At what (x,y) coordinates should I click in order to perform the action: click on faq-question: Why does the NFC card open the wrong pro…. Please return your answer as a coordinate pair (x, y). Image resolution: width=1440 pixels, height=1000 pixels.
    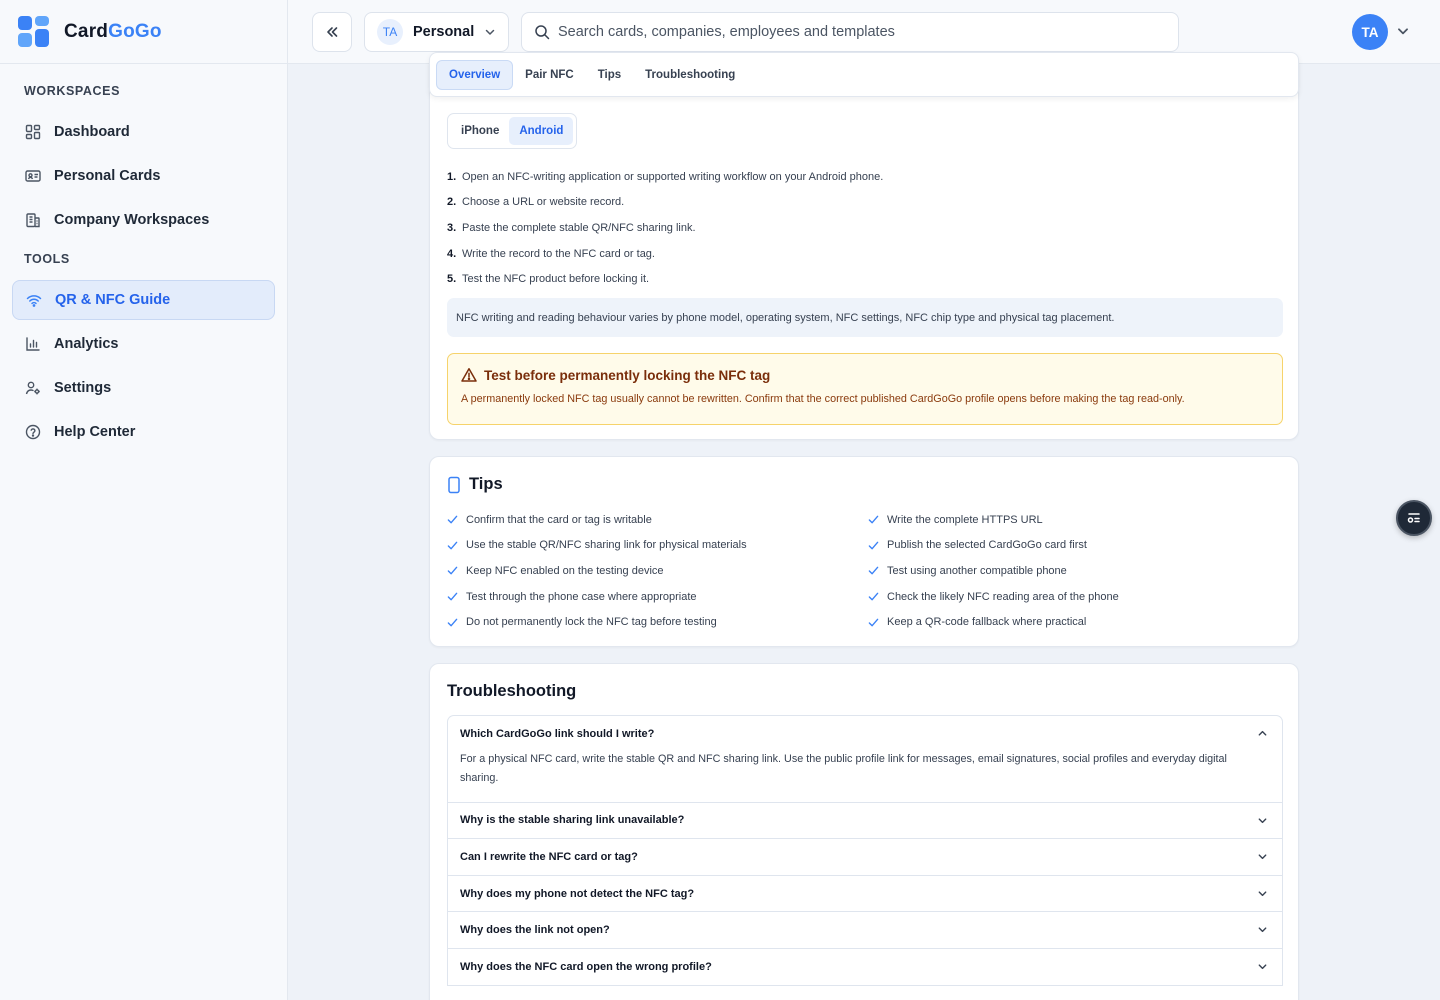
    Looking at the image, I should click on (865, 967).